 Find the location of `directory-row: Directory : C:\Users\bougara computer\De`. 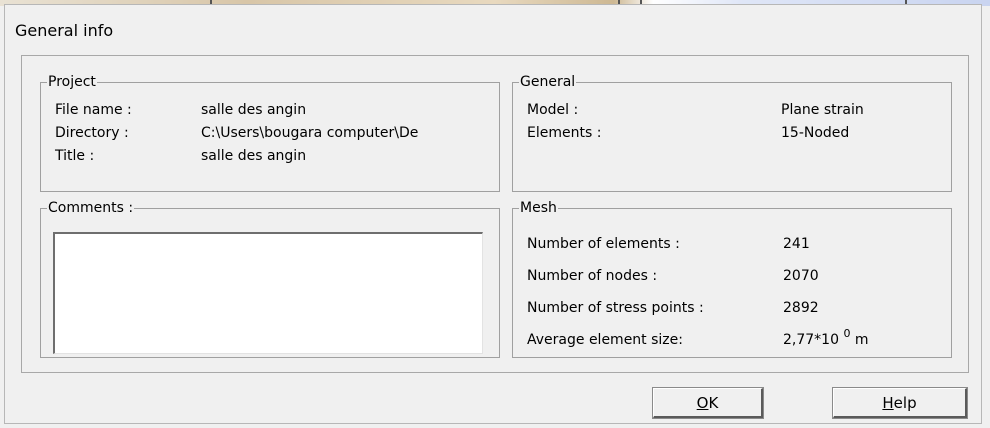

directory-row: Directory : C:\Users\bougara computer\De is located at coordinates (275, 135).